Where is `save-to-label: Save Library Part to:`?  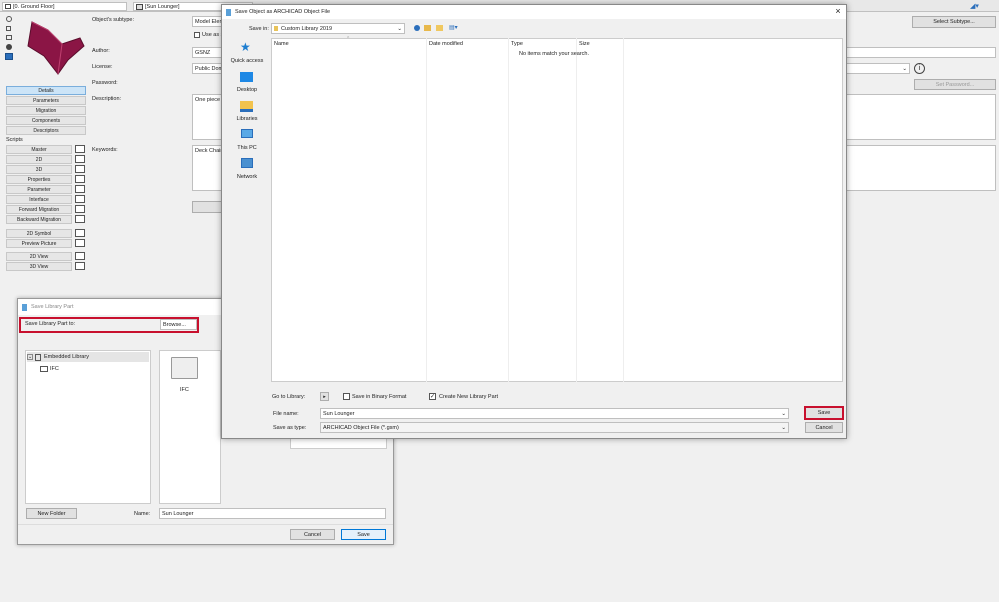 save-to-label: Save Library Part to: is located at coordinates (50, 324).